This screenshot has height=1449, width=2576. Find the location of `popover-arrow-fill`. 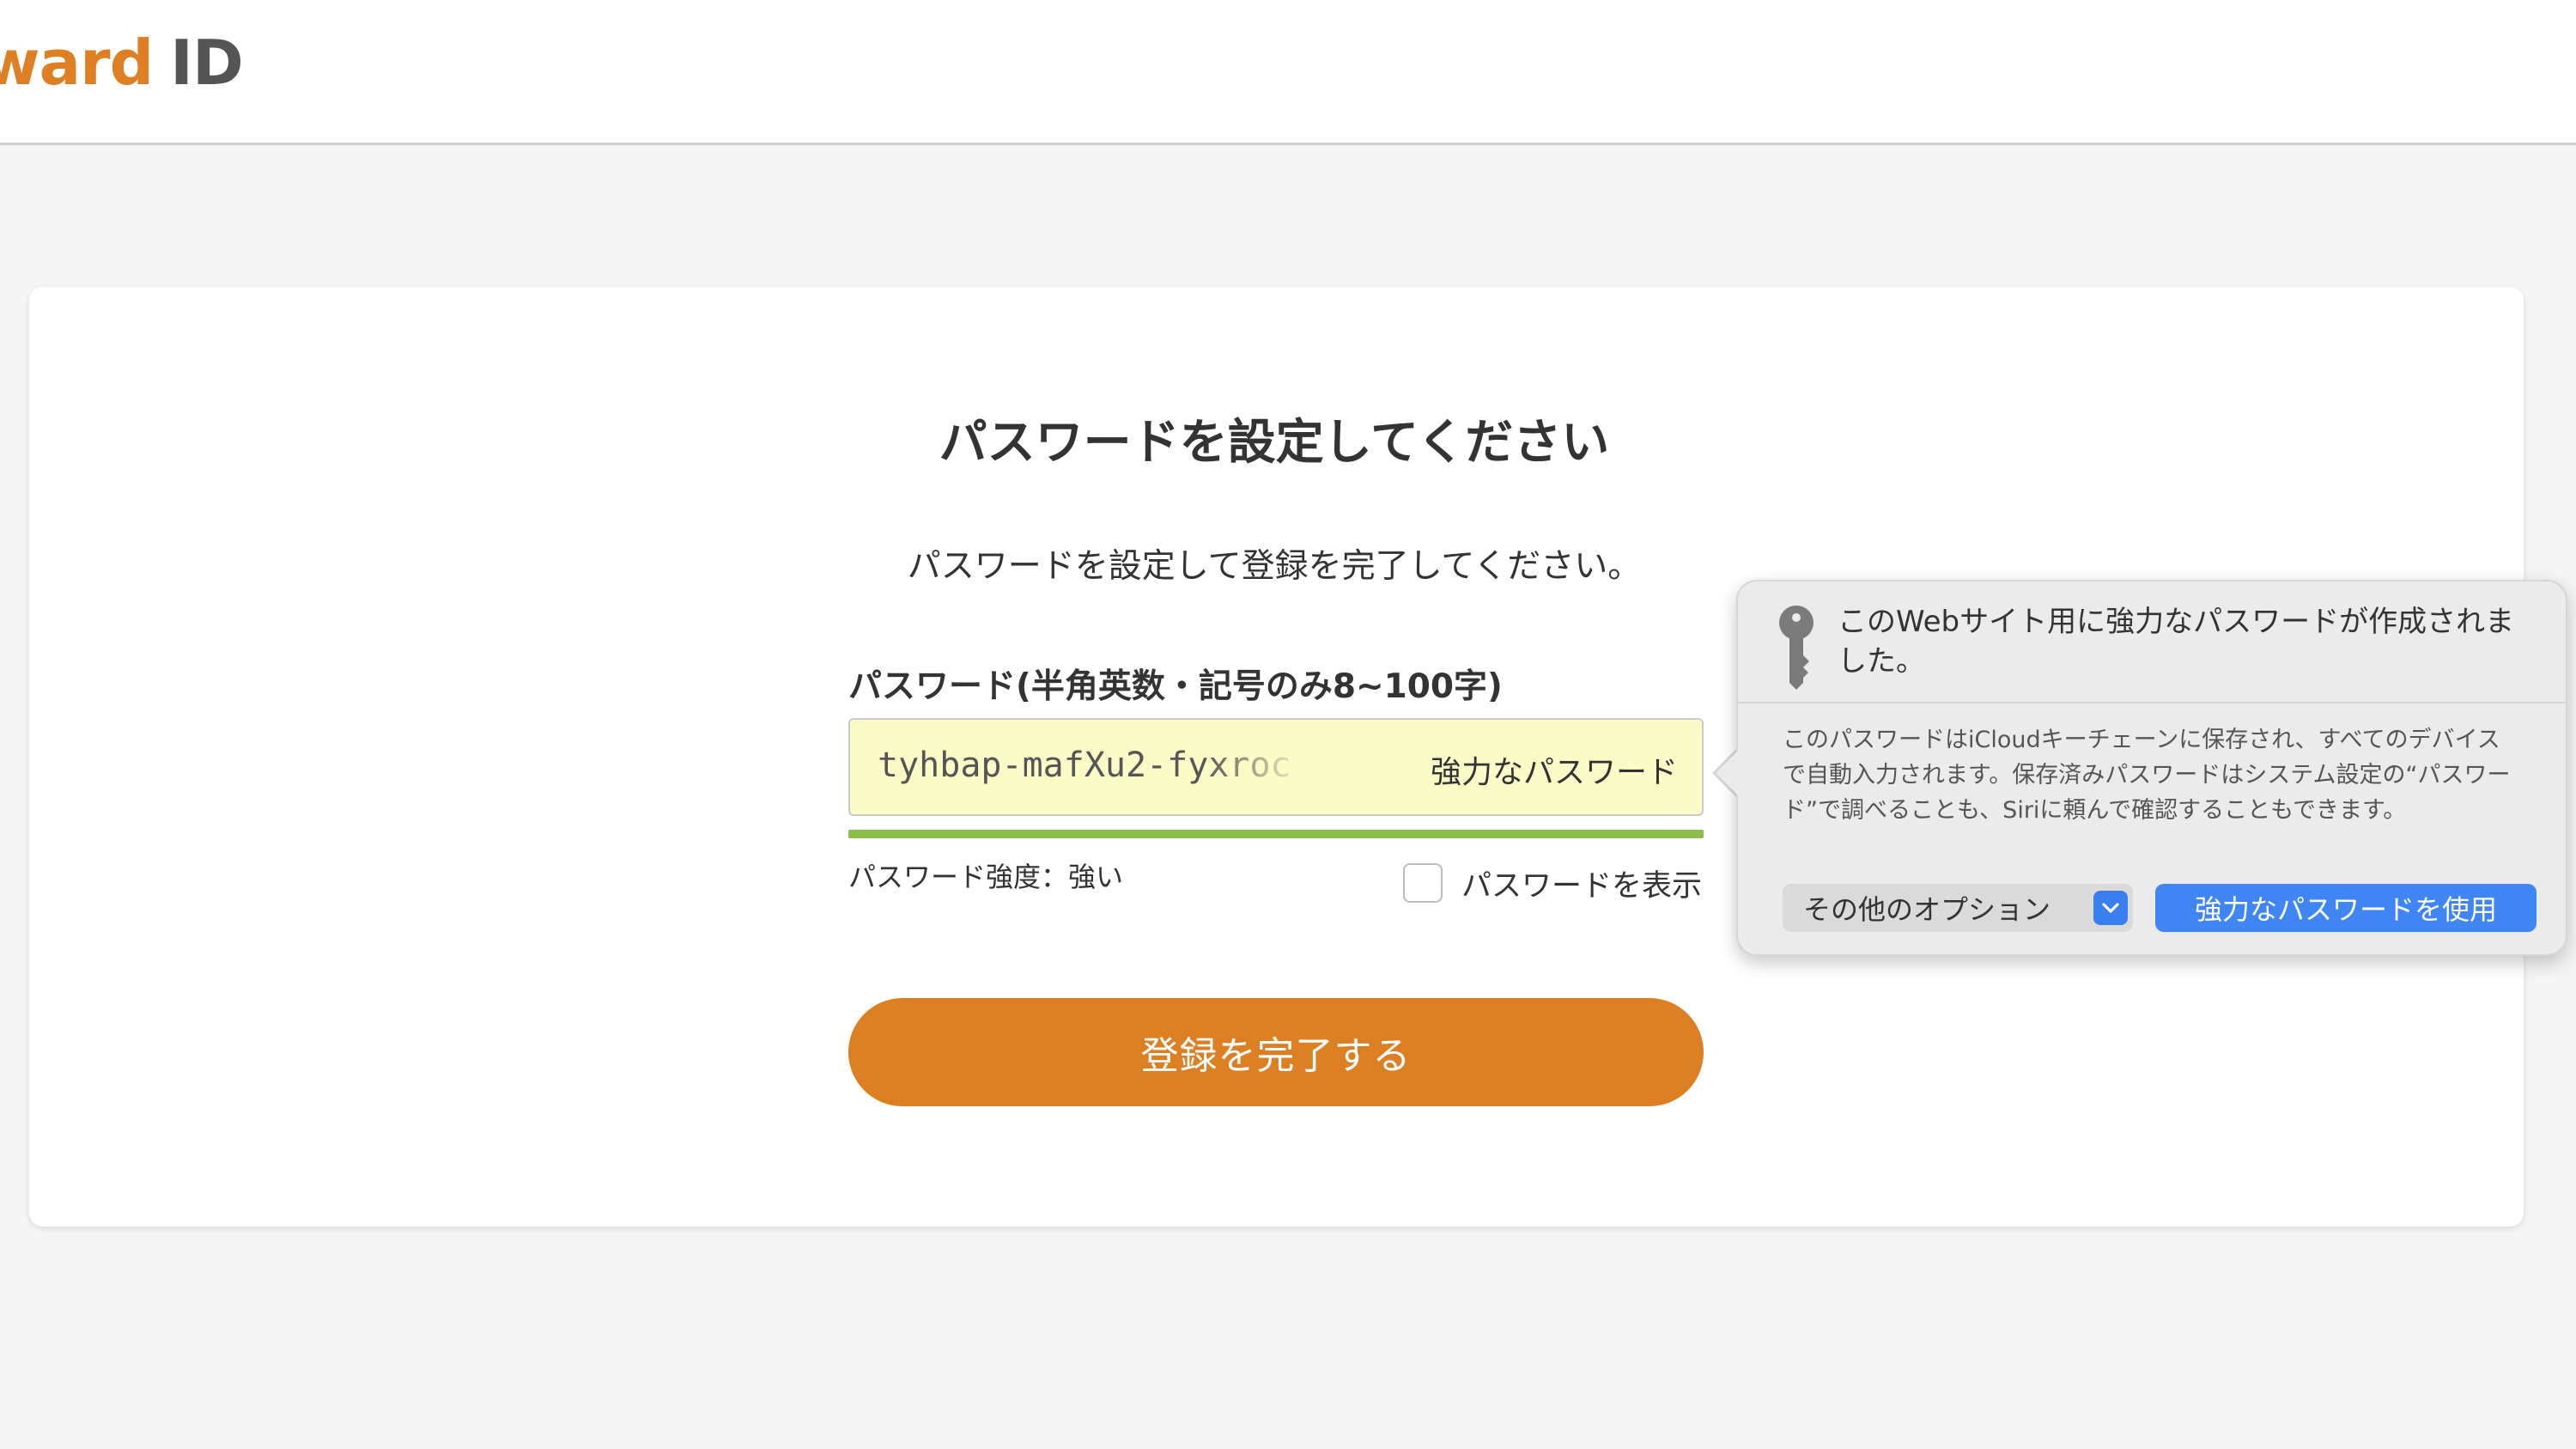

popover-arrow-fill is located at coordinates (1728, 773).